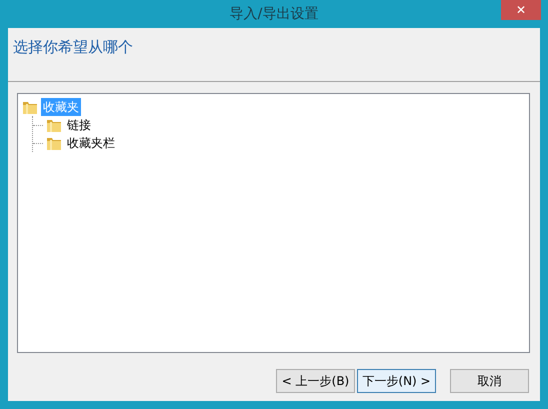 This screenshot has width=548, height=409. Describe the element at coordinates (521, 10) in the screenshot. I see `close-button: ✕` at that location.